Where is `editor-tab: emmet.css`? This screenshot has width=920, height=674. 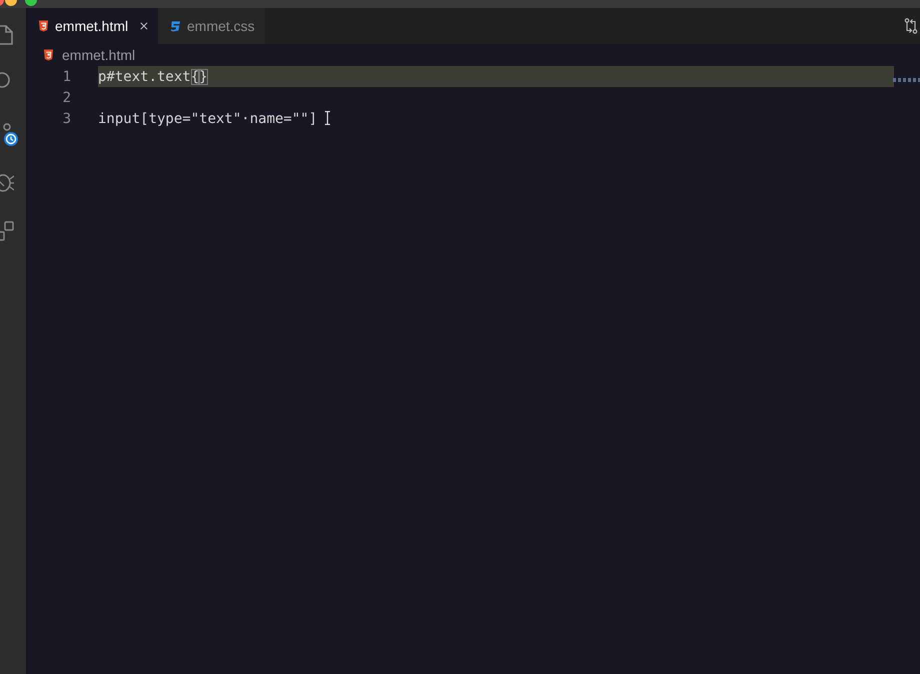
editor-tab: emmet.css is located at coordinates (211, 26).